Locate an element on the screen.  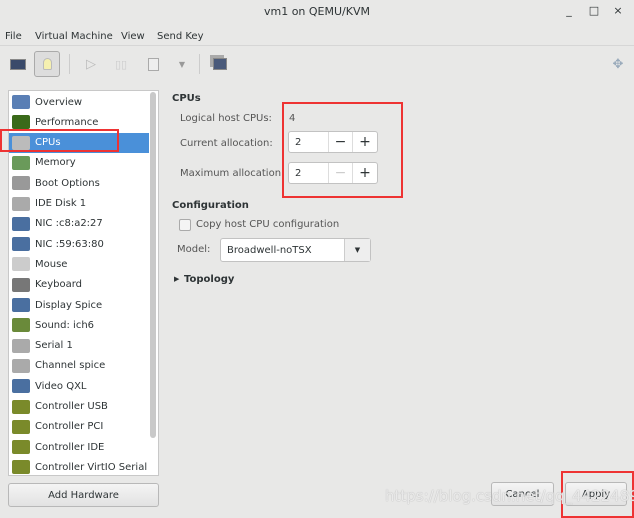
sidebar-item-label: Controller USB is located at coordinates (71, 406).